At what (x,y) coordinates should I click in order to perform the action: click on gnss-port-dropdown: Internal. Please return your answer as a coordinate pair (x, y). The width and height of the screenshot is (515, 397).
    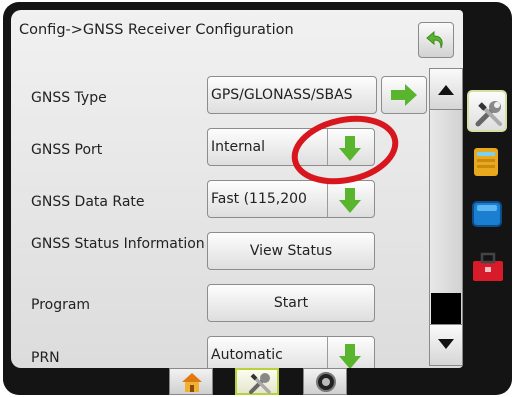
    Looking at the image, I should click on (291, 147).